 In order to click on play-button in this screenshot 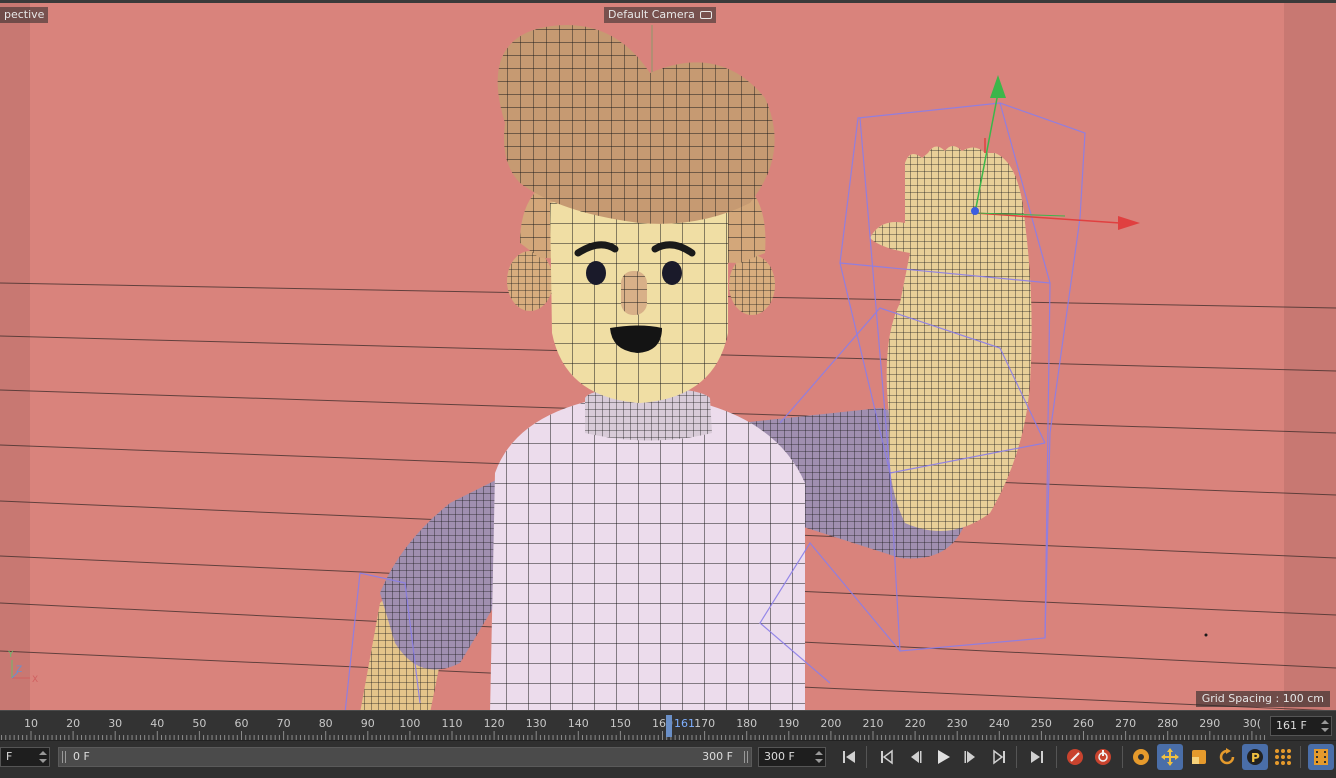, I will do `click(943, 757)`.